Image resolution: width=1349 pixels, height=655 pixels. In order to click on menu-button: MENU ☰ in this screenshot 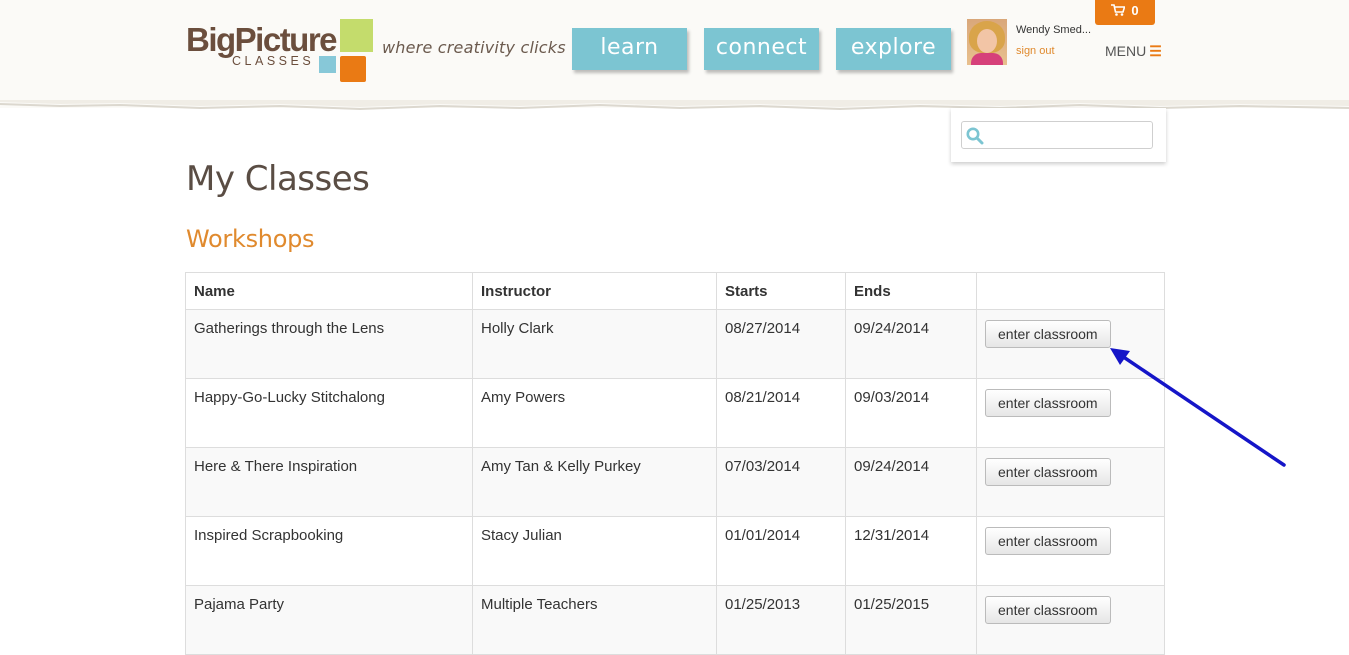, I will do `click(1133, 51)`.